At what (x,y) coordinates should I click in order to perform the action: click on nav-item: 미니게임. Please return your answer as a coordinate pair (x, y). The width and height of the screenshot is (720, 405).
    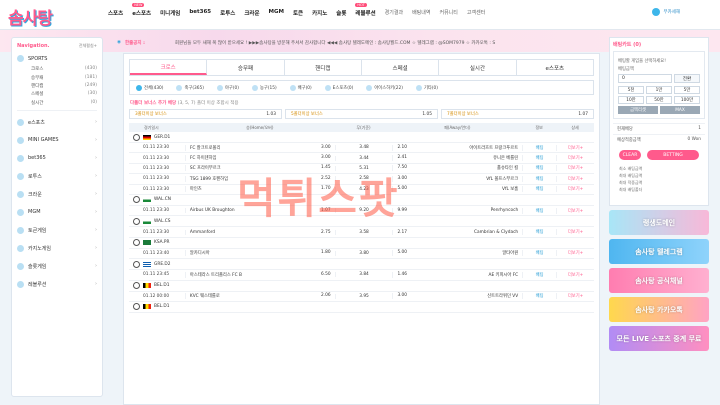
    Looking at the image, I should click on (170, 13).